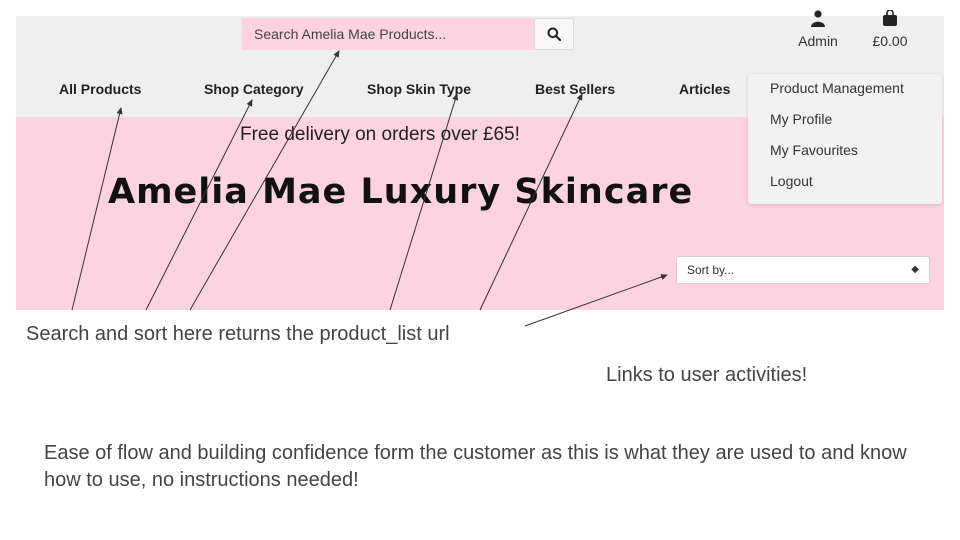 The image size is (960, 540). I want to click on menu-item-logout: Logout, so click(791, 181).